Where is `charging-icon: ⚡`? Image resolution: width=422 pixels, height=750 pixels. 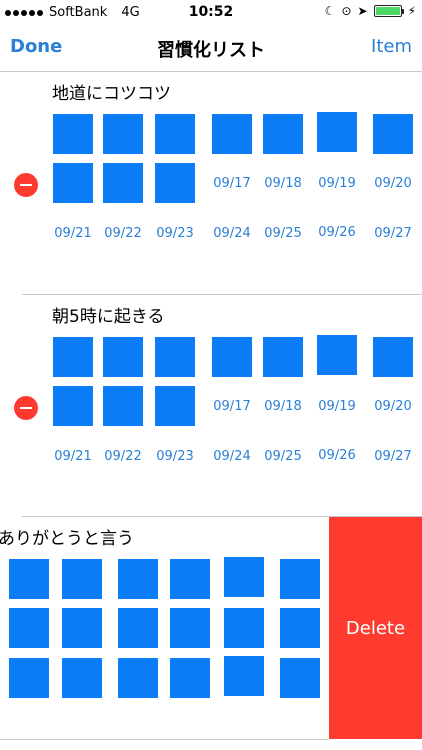
charging-icon: ⚡ is located at coordinates (411, 11).